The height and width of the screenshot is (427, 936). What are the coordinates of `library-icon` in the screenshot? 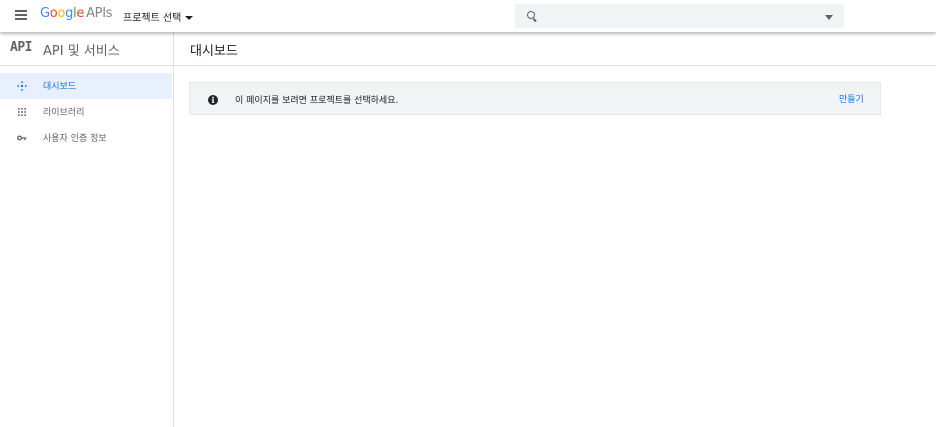 It's located at (22, 112).